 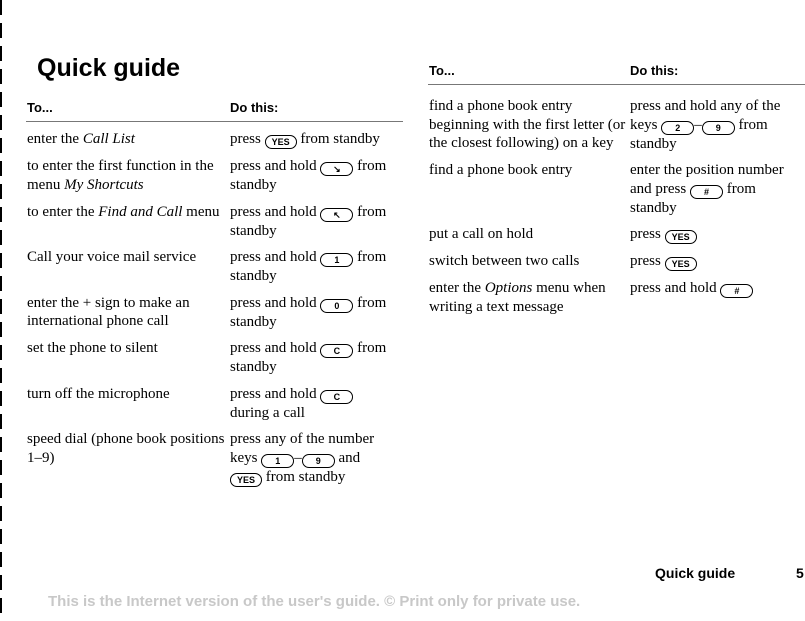 What do you see at coordinates (337, 214) in the screenshot?
I see `navigation-up-key-icon: ↖` at bounding box center [337, 214].